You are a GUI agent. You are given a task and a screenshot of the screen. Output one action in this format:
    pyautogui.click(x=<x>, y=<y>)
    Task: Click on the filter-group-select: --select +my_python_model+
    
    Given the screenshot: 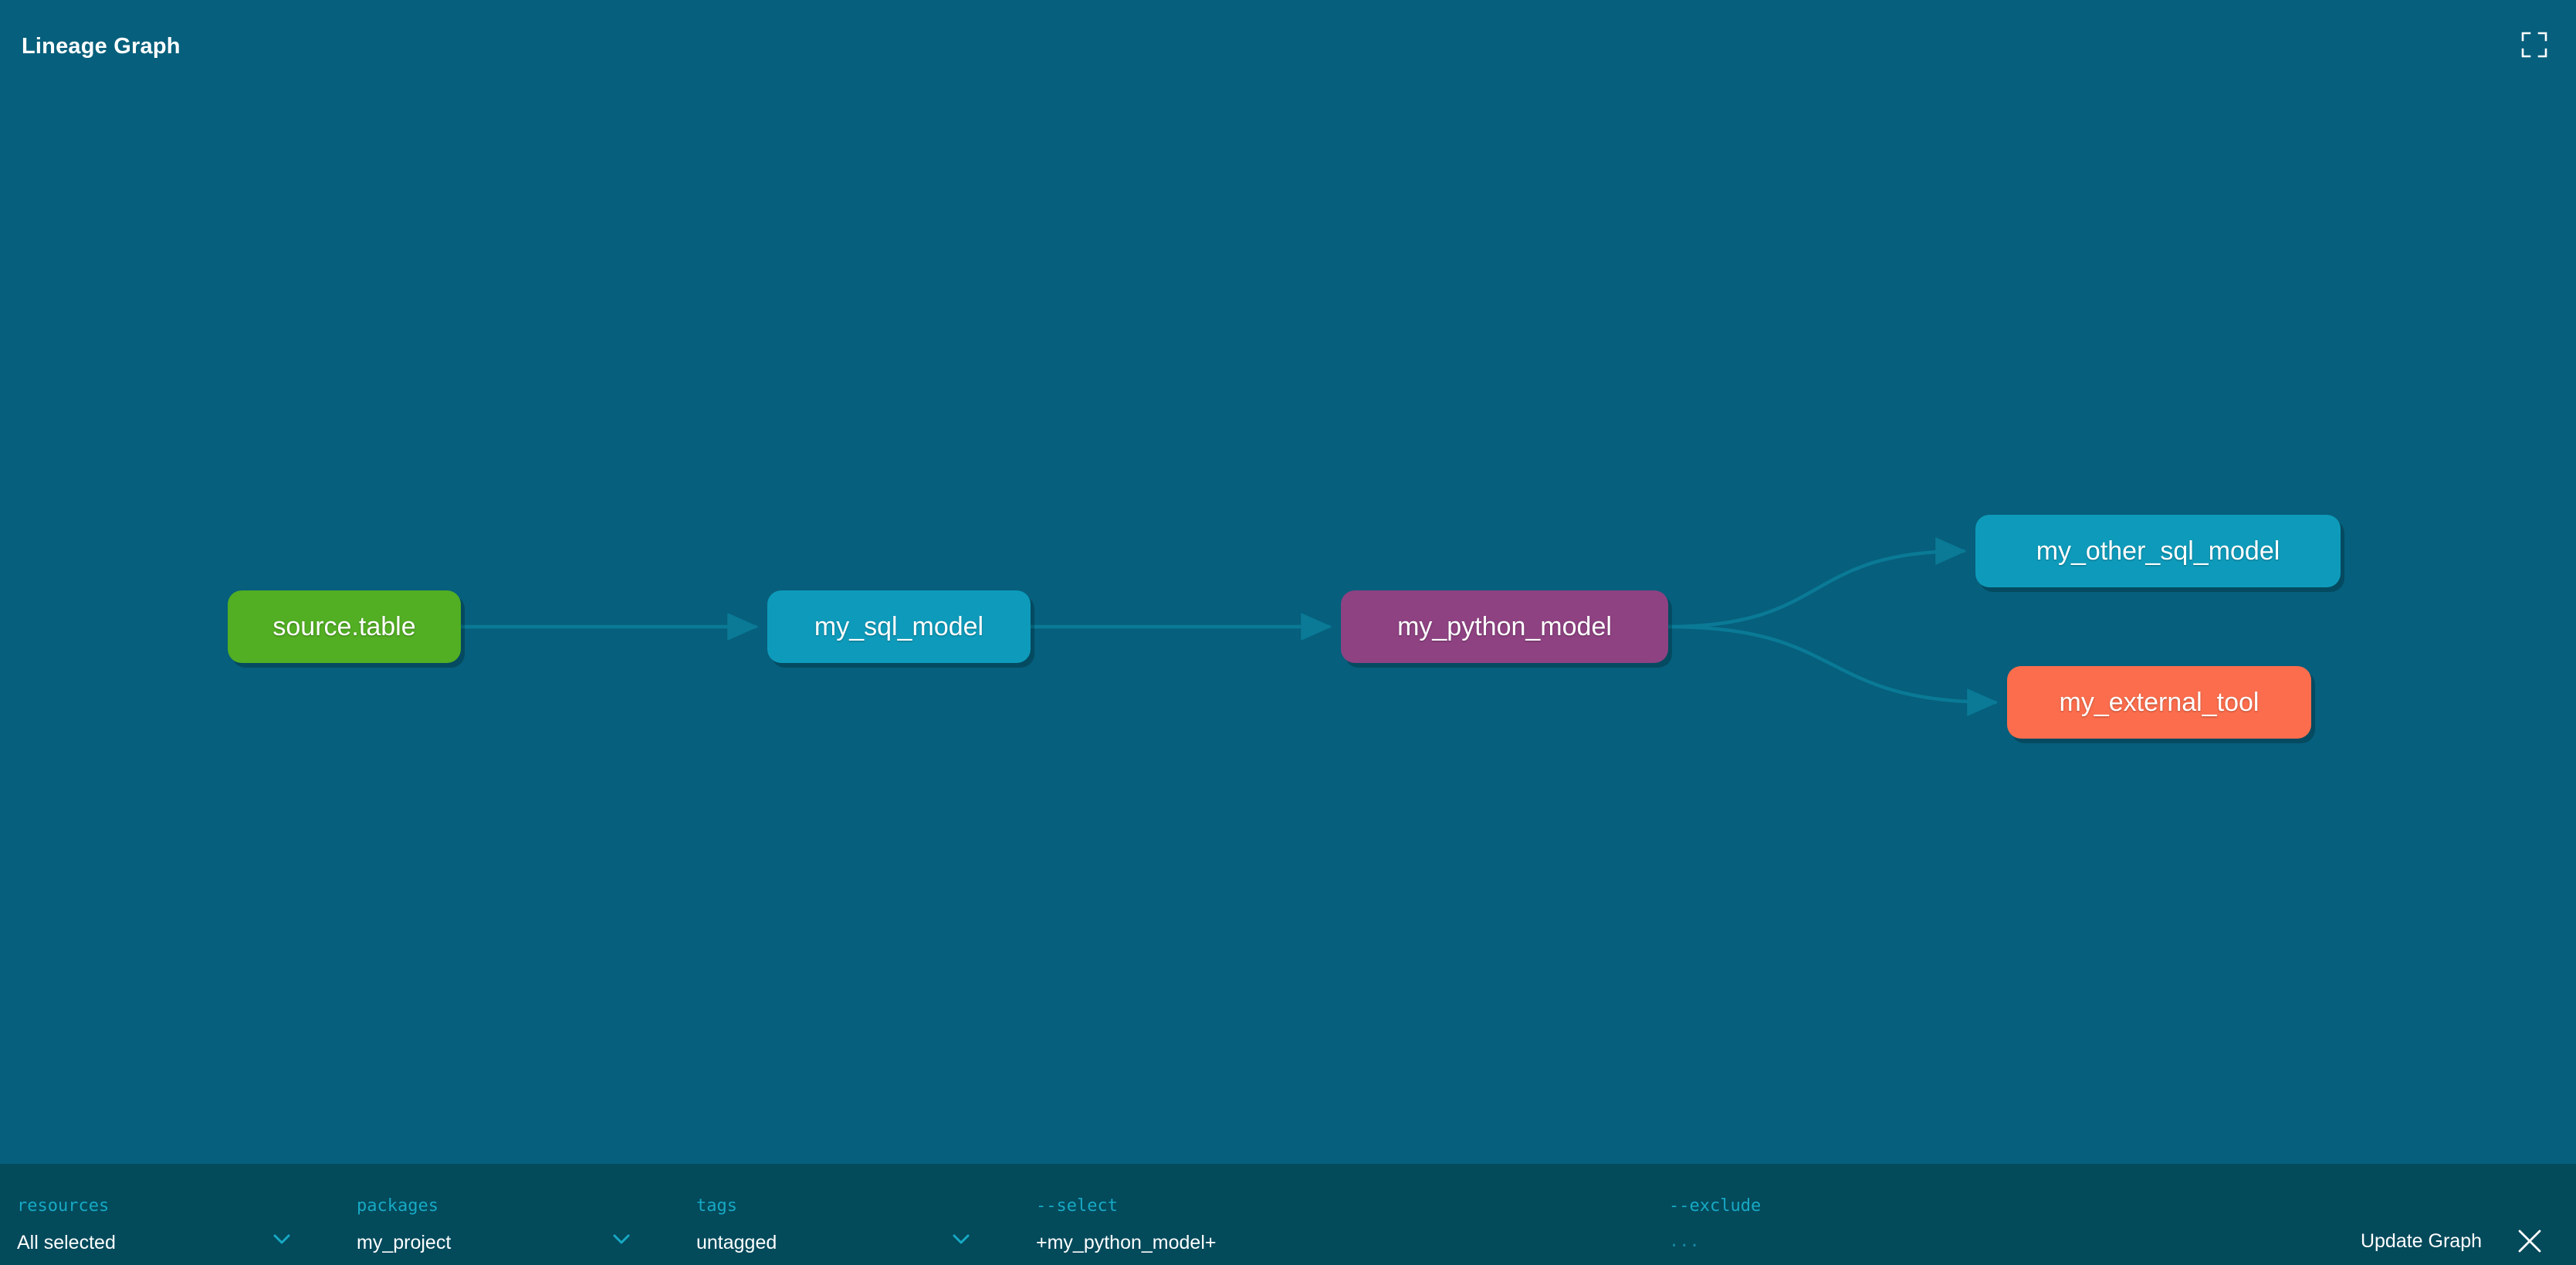 What is the action you would take?
    pyautogui.click(x=1312, y=1214)
    